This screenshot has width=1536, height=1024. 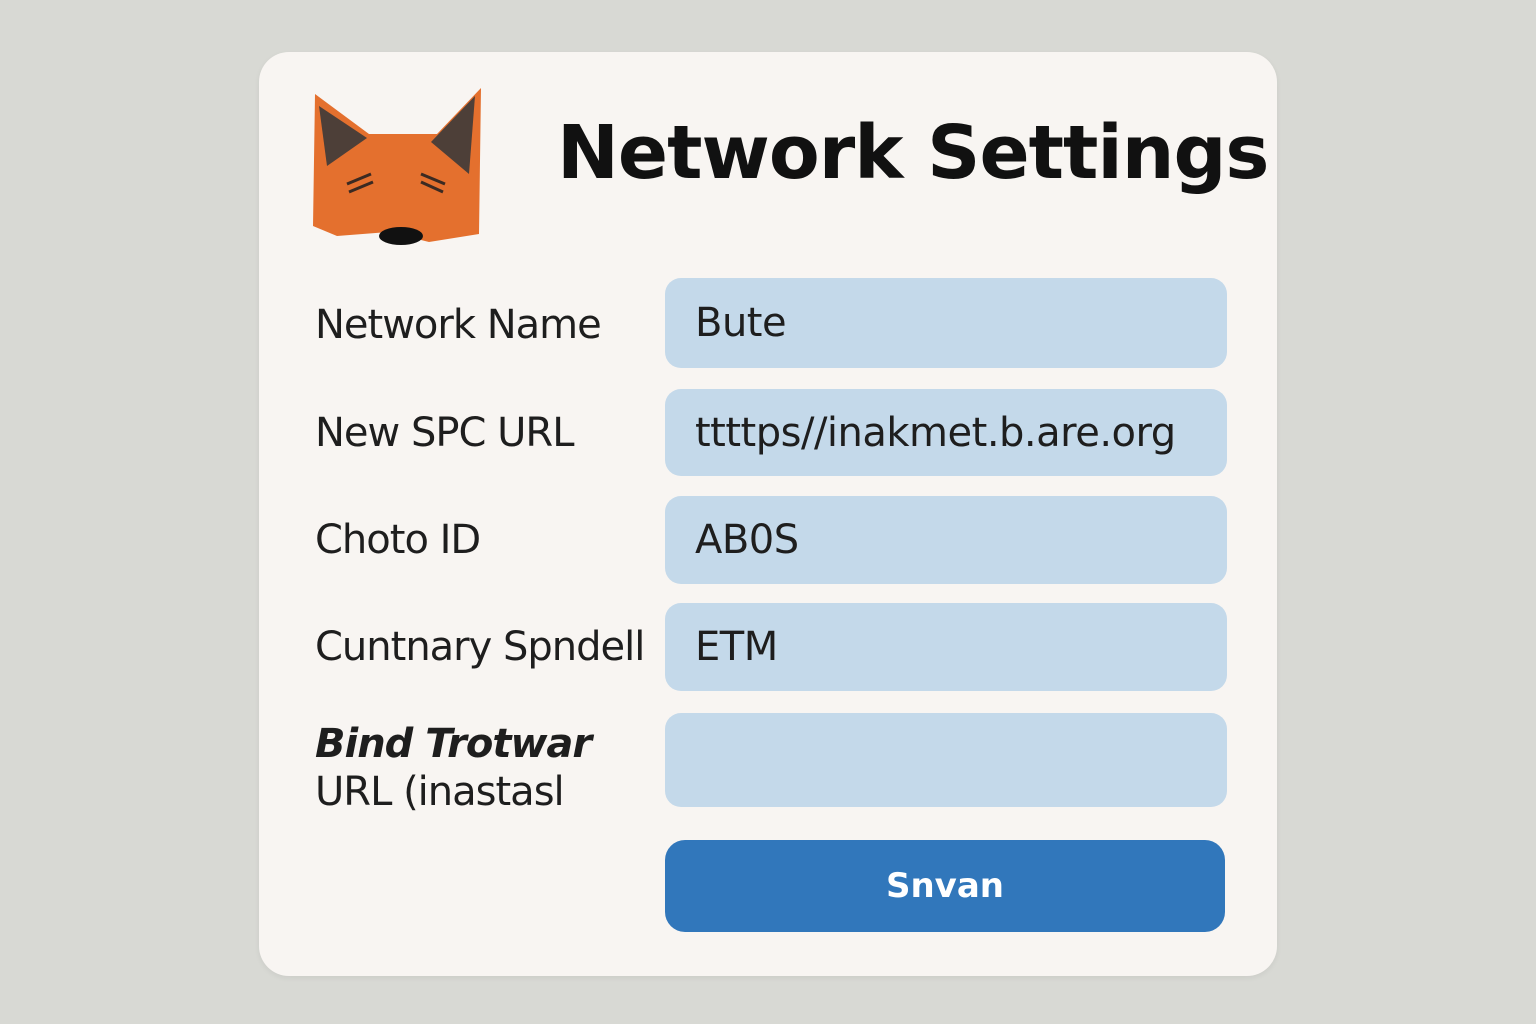 I want to click on network-name-label: Network Name, so click(x=458, y=325).